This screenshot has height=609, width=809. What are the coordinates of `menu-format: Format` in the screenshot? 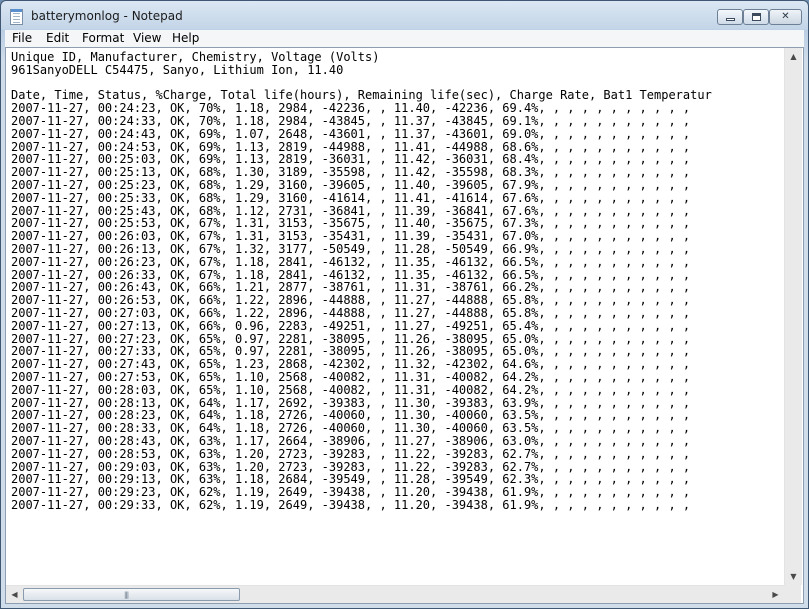 It's located at (103, 38).